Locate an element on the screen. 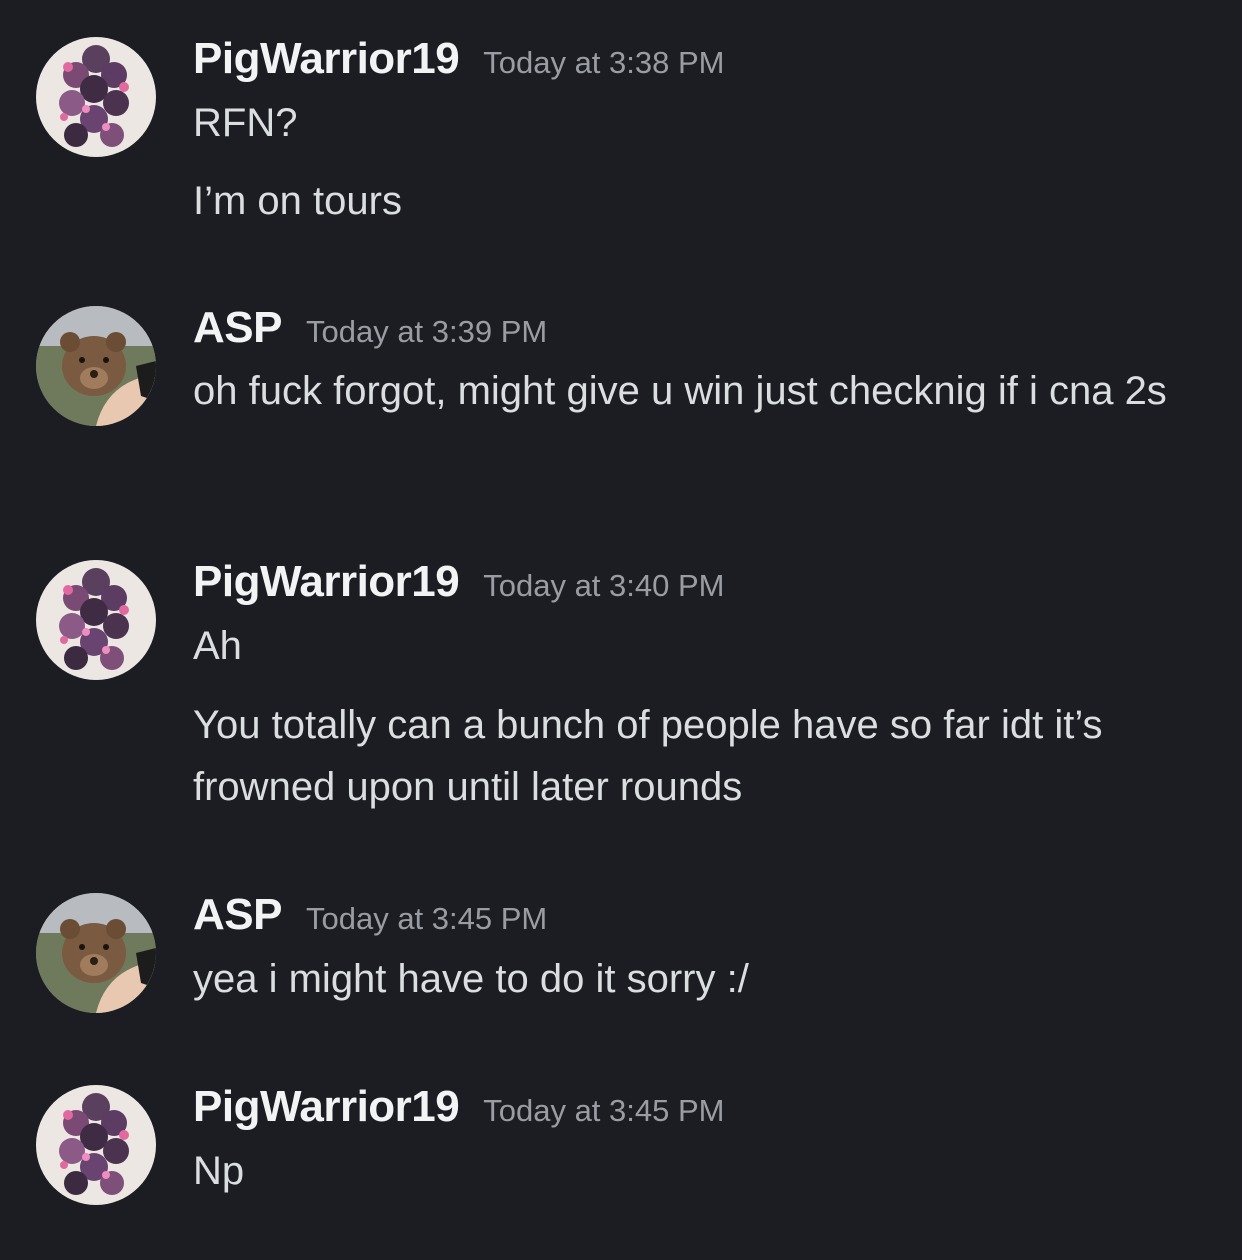 The image size is (1242, 1260). username: PigWarrior19 is located at coordinates (326, 1106).